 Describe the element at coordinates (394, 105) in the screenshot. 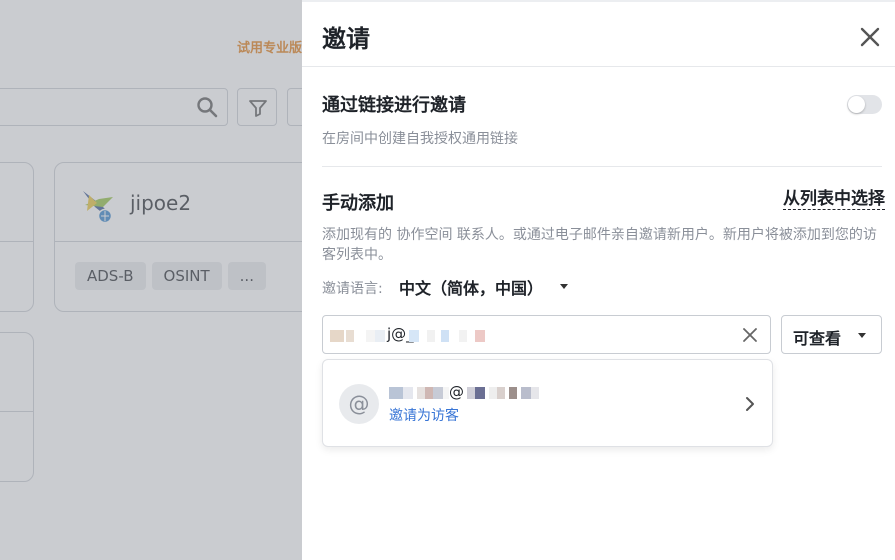

I see `link-invite-title: 通过链接进行邀请` at that location.